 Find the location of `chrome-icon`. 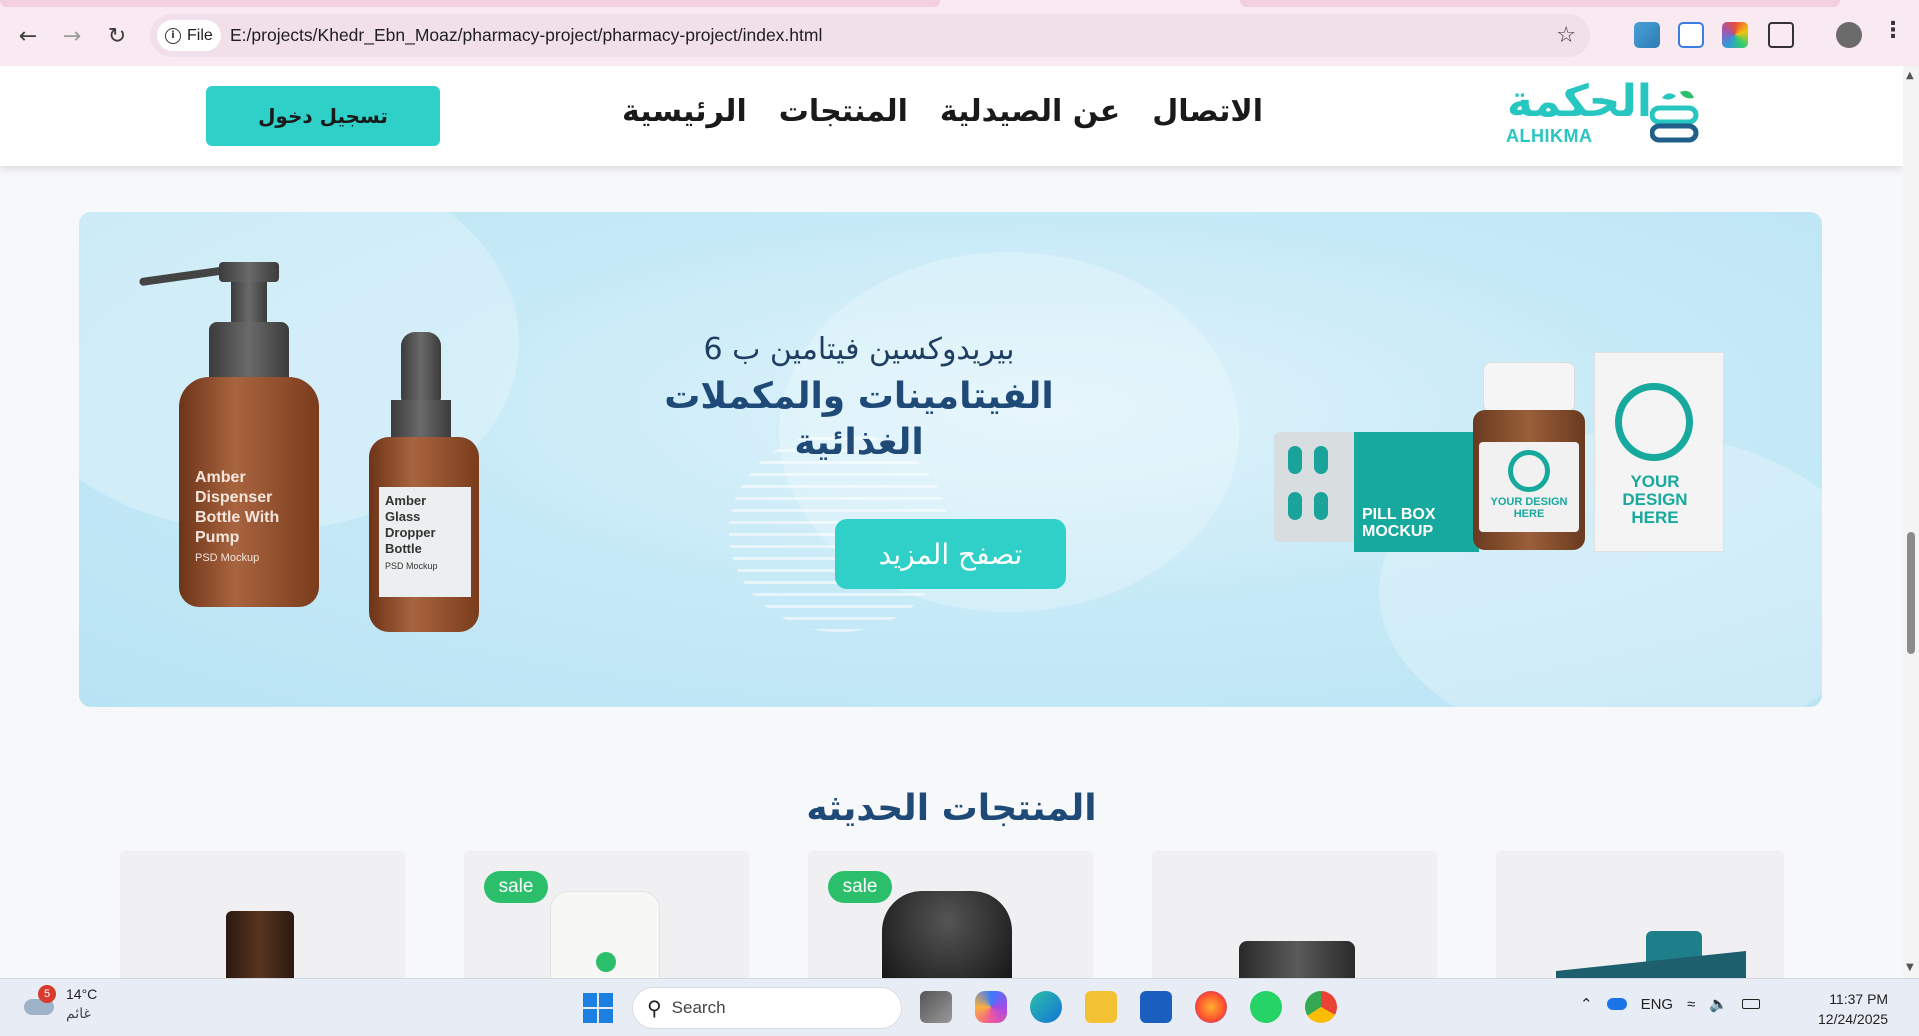

chrome-icon is located at coordinates (1321, 1007).